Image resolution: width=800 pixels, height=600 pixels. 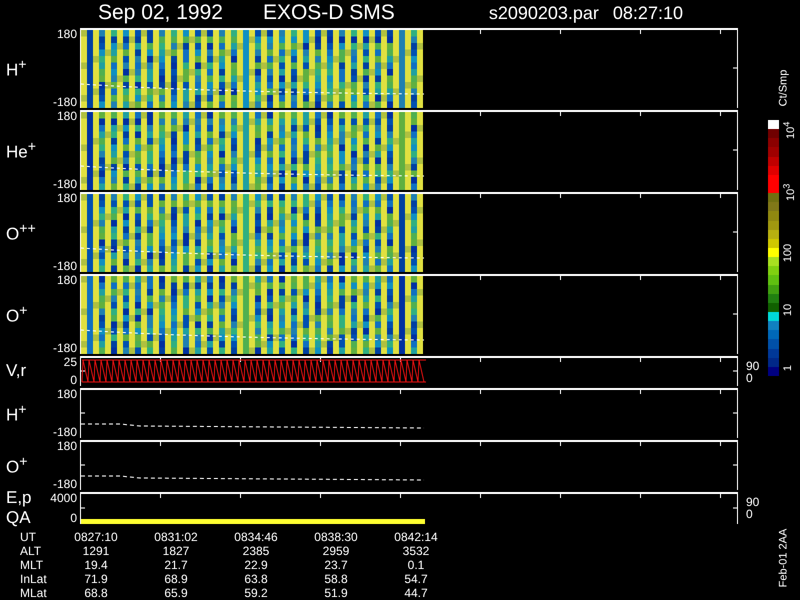 I want to click on table-cell-text: 54.7, so click(x=416, y=579).